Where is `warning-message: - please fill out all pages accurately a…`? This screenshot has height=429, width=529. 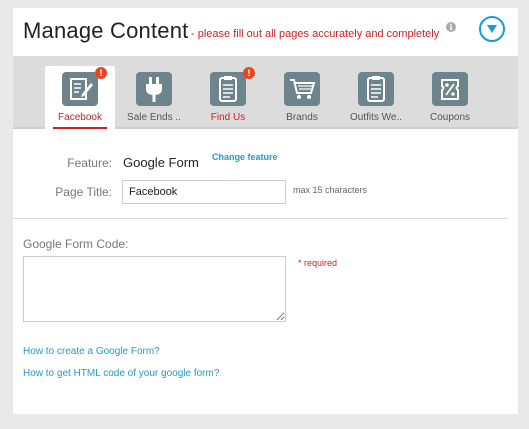
warning-message: - please fill out all pages accurately a… is located at coordinates (315, 34).